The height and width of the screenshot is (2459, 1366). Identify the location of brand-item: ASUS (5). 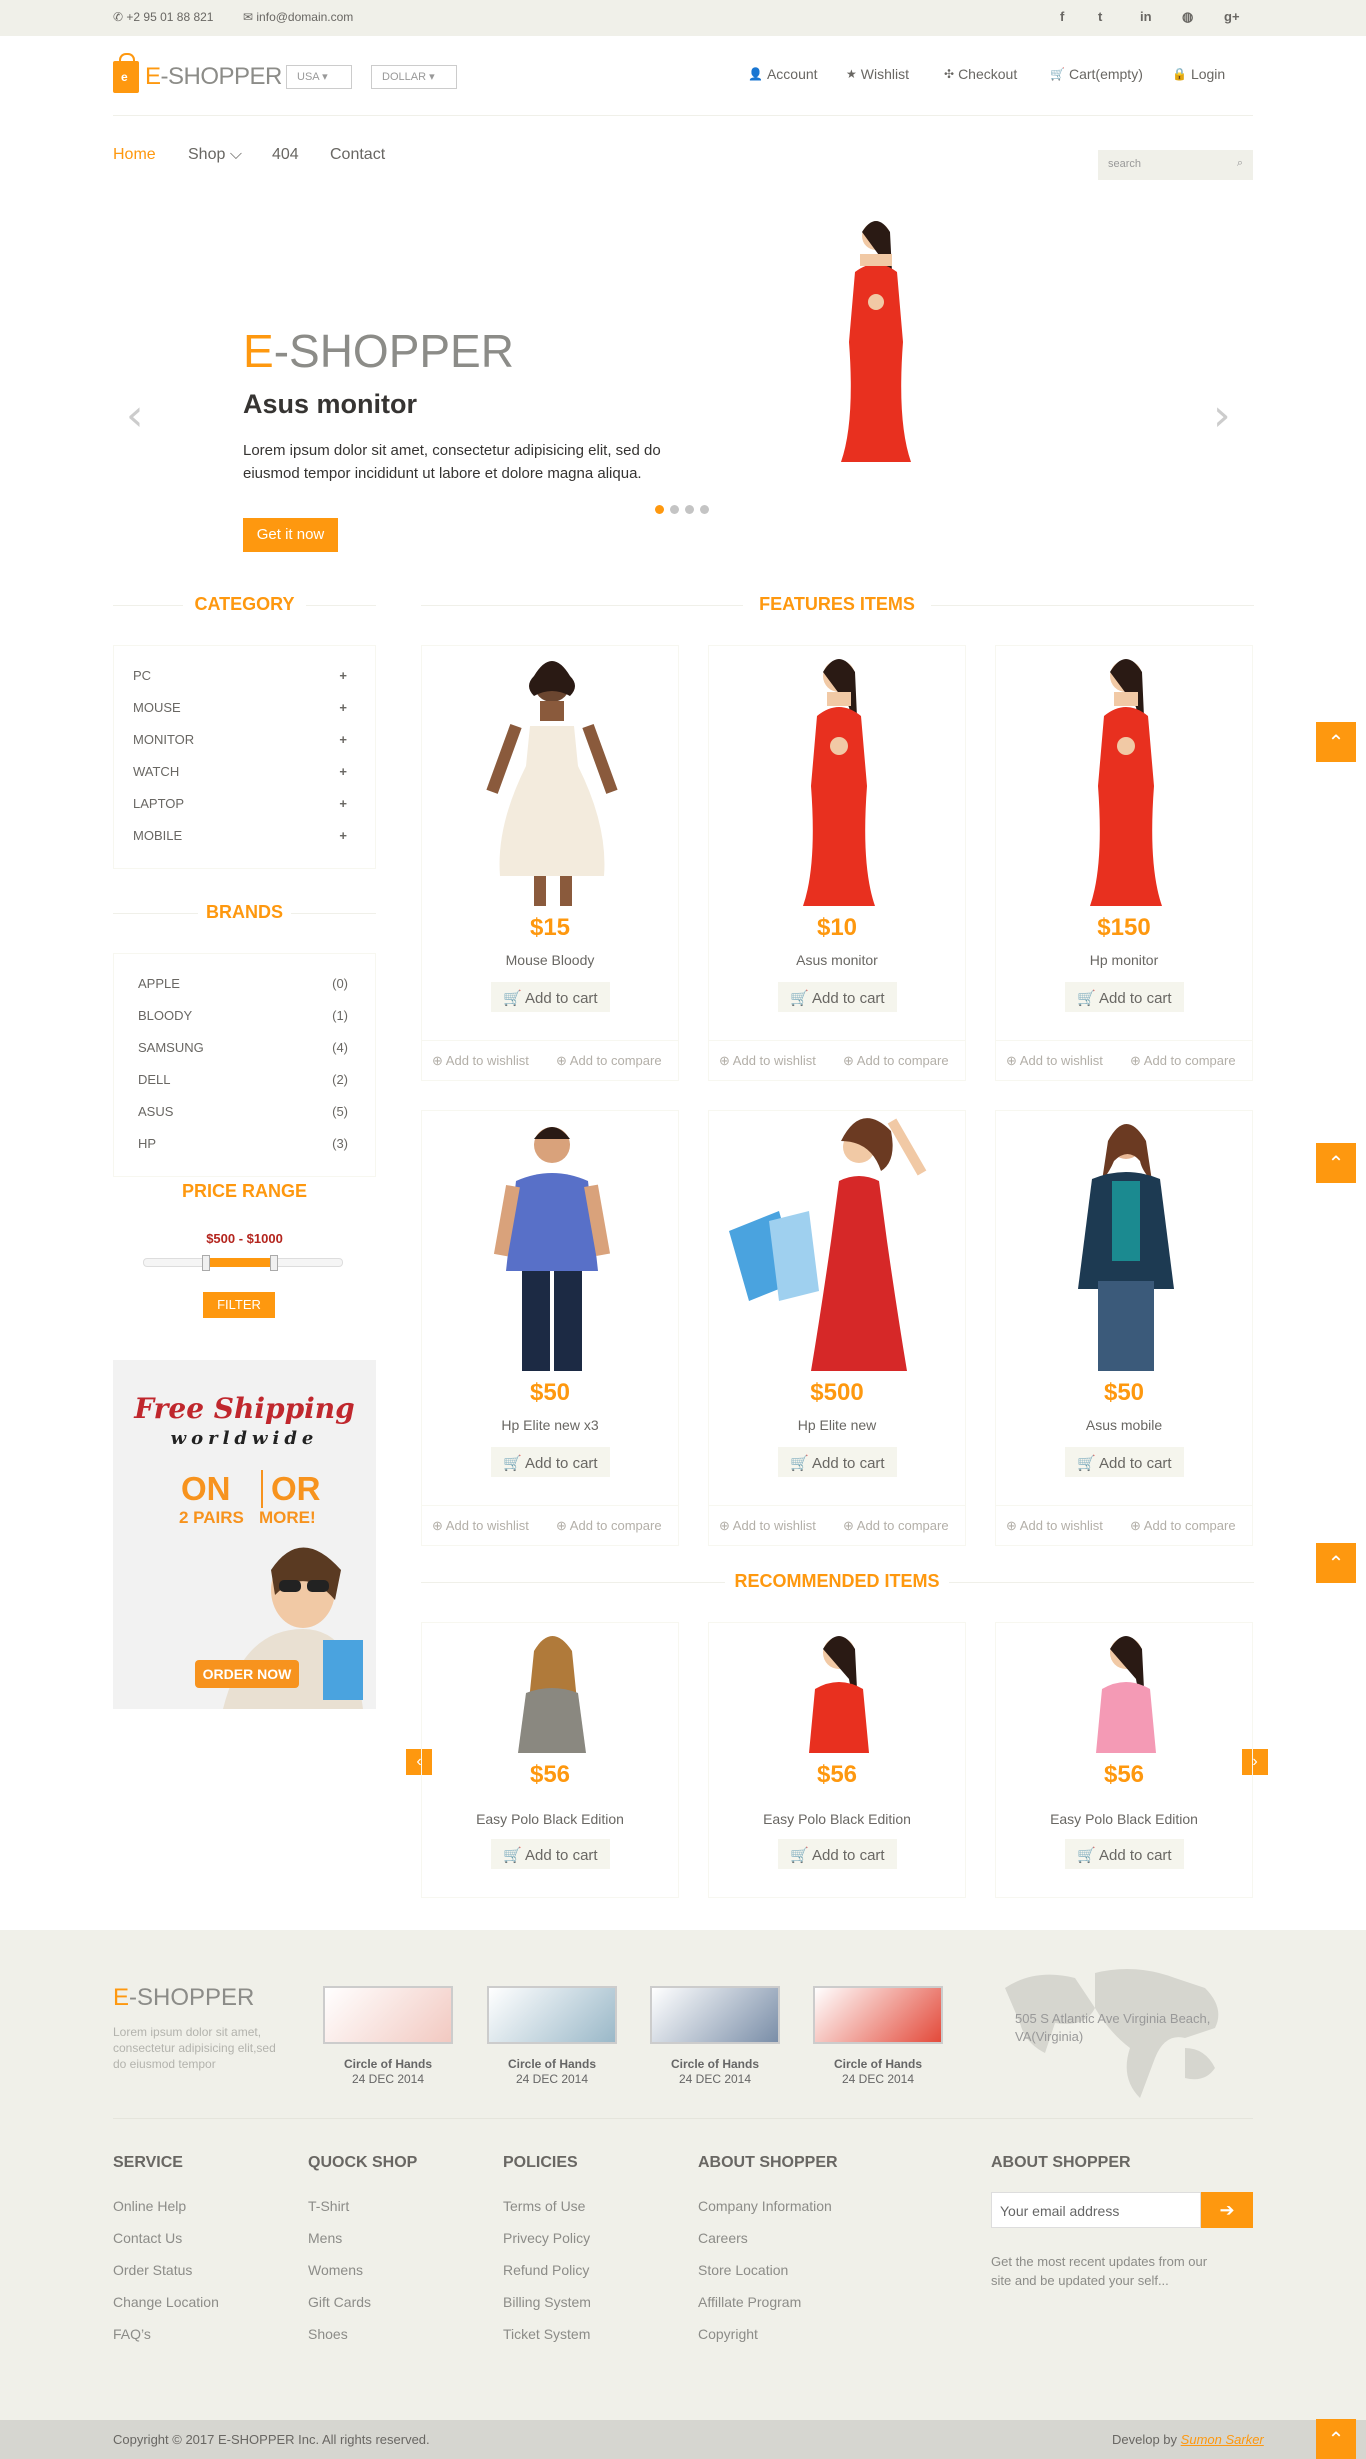
(243, 1111).